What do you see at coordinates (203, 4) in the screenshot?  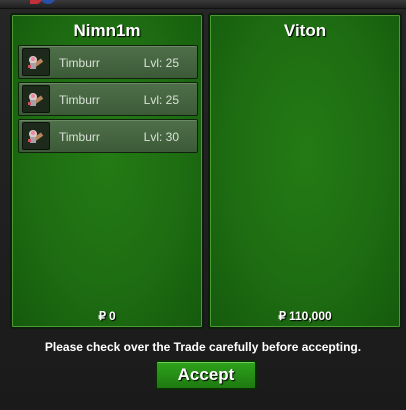 I see `window-top-bar` at bounding box center [203, 4].